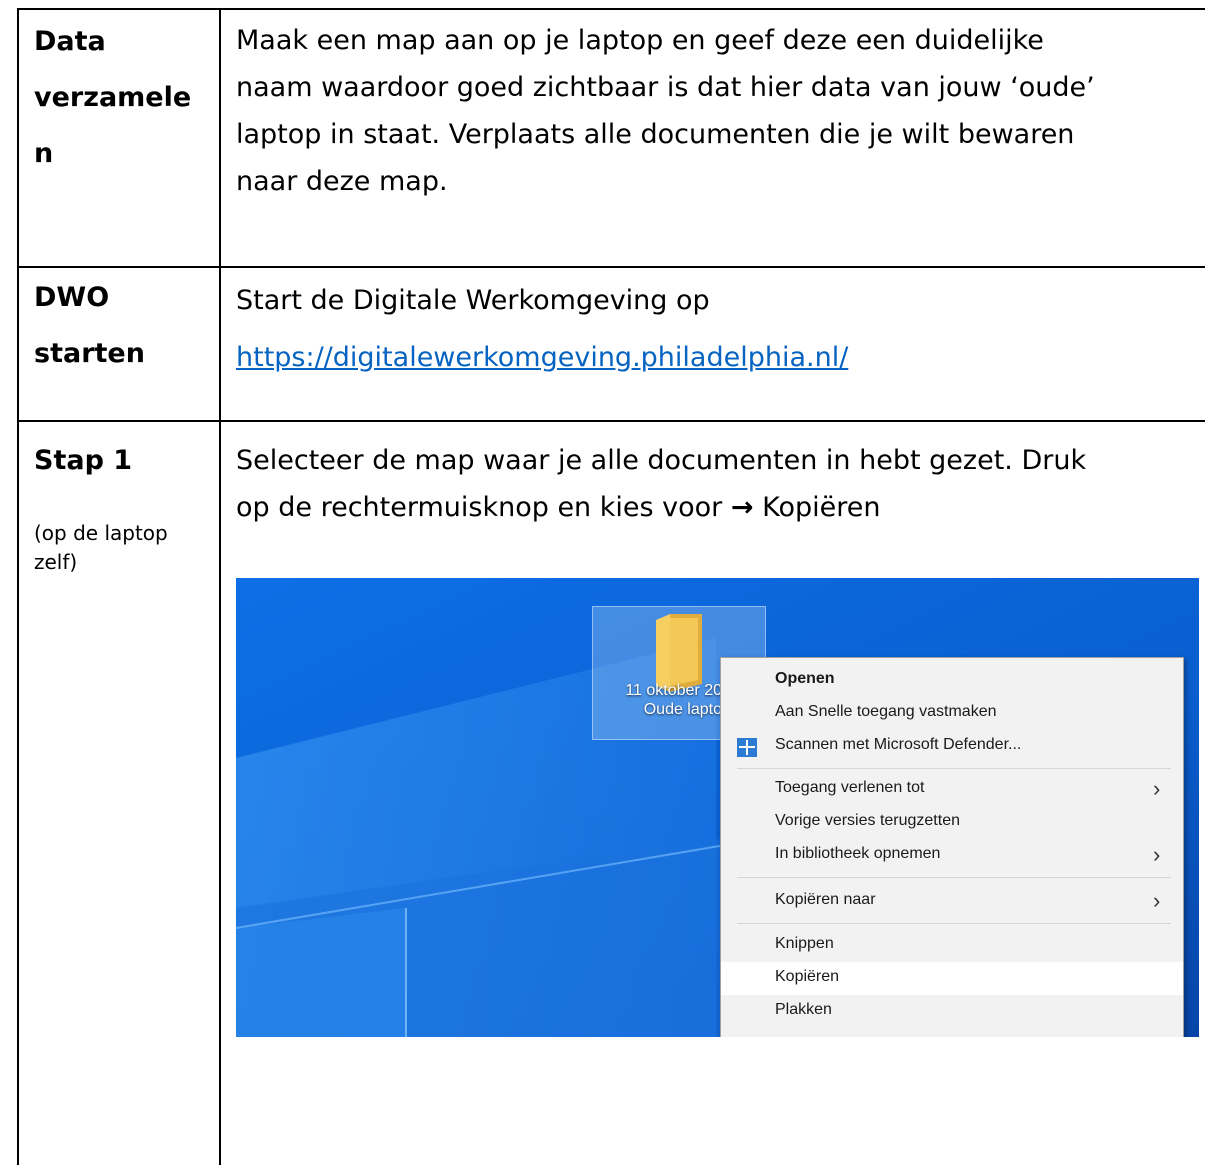 The height and width of the screenshot is (1165, 1205). What do you see at coordinates (658, 700) in the screenshot?
I see `folder-label: 11 oktober 20 Oude lapto` at bounding box center [658, 700].